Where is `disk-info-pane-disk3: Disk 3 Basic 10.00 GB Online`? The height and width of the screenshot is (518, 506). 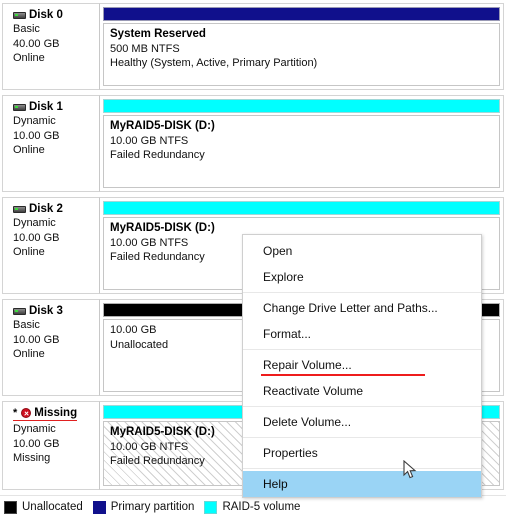 disk-info-pane-disk3: Disk 3 Basic 10.00 GB Online is located at coordinates (51, 347).